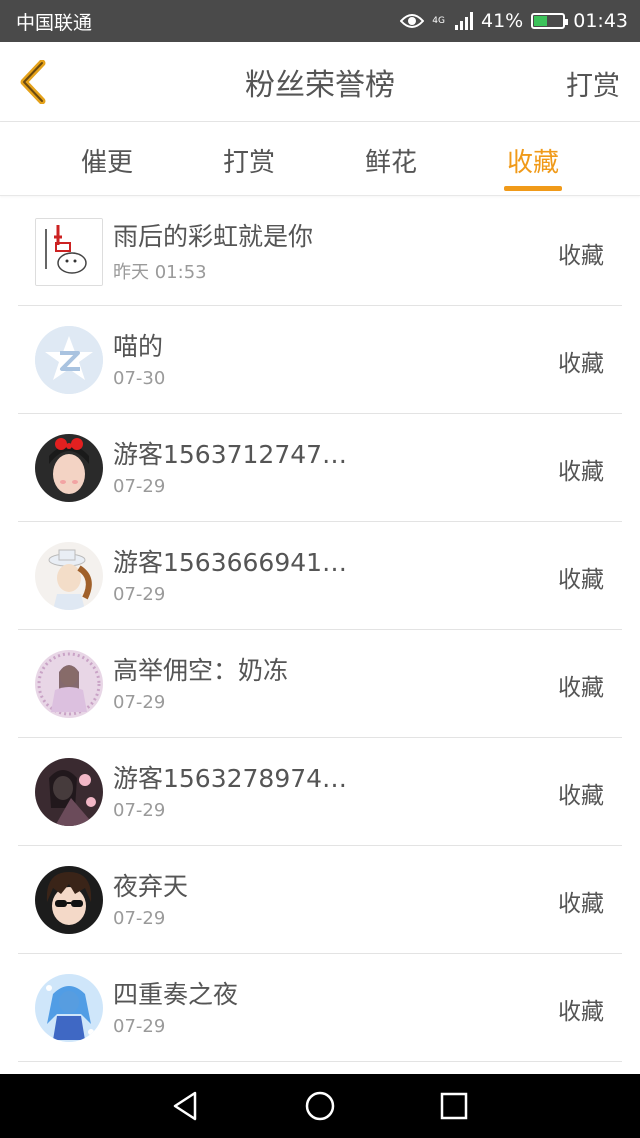 The width and height of the screenshot is (640, 1138). I want to click on user-name: 雨后的彩虹就是你, so click(213, 236).